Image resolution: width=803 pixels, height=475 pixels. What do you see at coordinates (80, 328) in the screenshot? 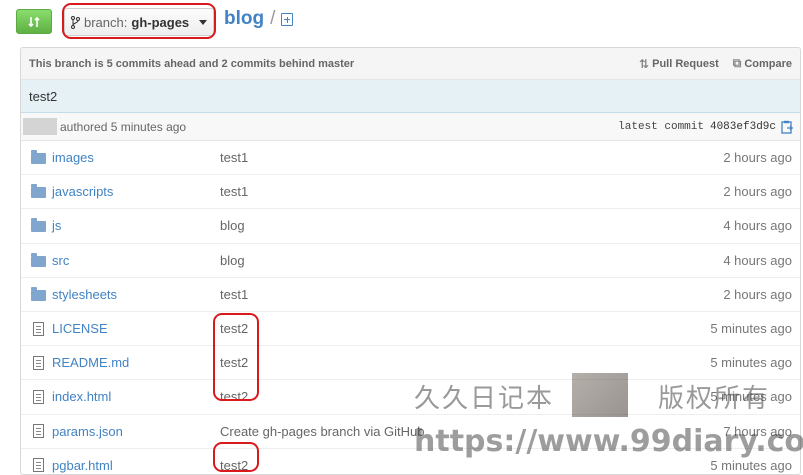
I see `file-name-link: LICENSE` at bounding box center [80, 328].